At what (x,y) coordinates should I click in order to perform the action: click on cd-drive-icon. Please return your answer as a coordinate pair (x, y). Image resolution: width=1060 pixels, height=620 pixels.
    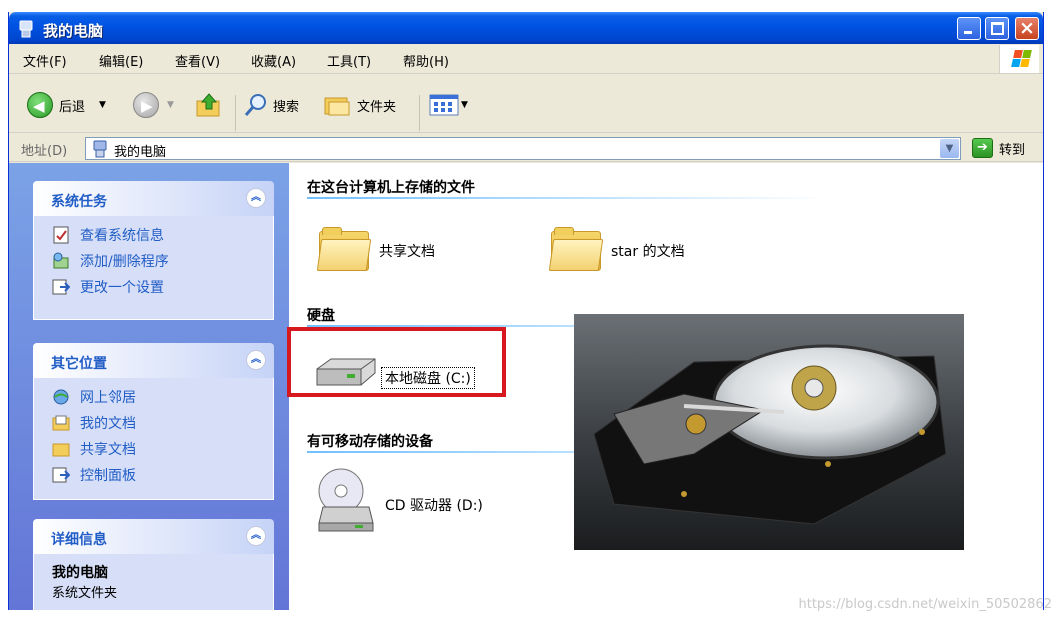
    Looking at the image, I should click on (346, 500).